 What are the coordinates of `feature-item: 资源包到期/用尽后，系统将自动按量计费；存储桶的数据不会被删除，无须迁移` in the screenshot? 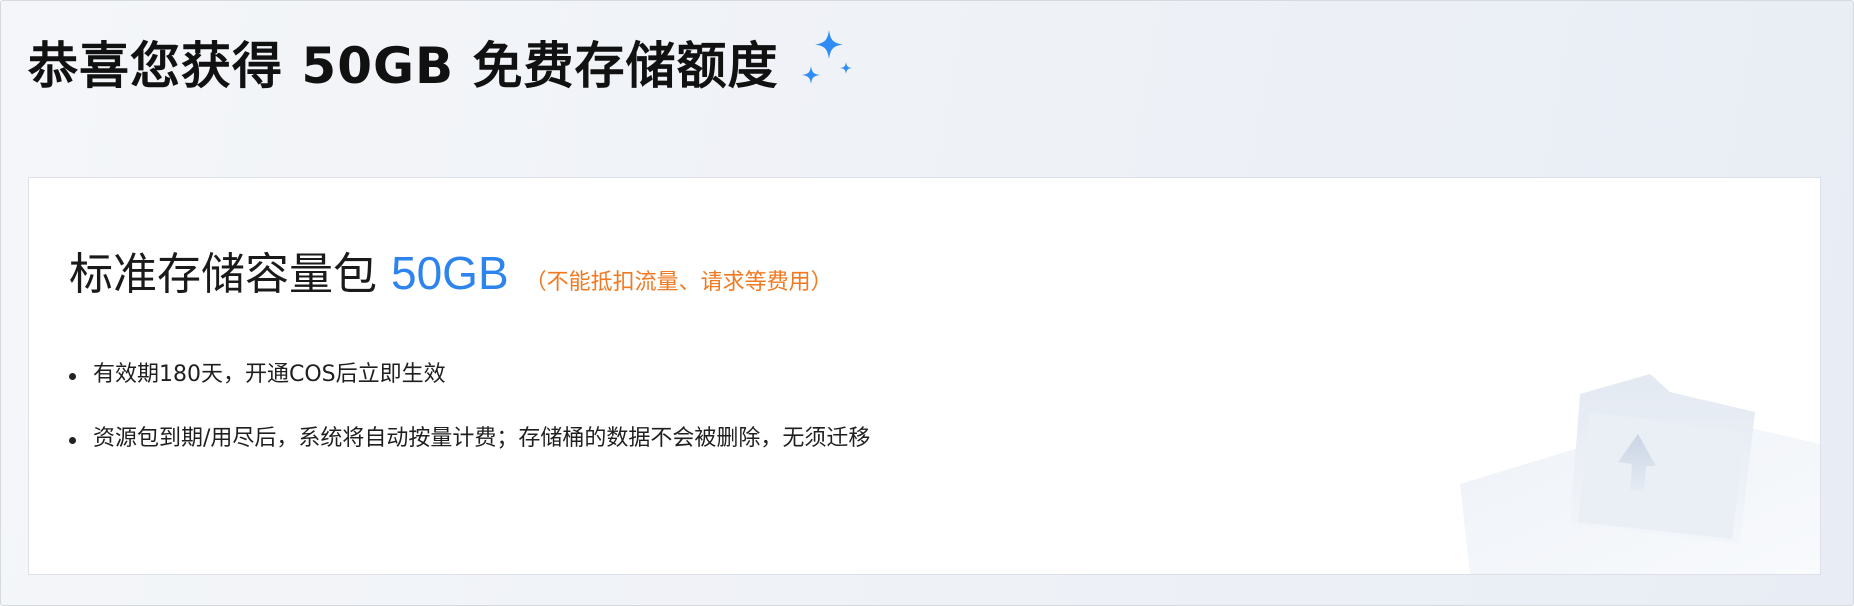 It's located at (469, 439).